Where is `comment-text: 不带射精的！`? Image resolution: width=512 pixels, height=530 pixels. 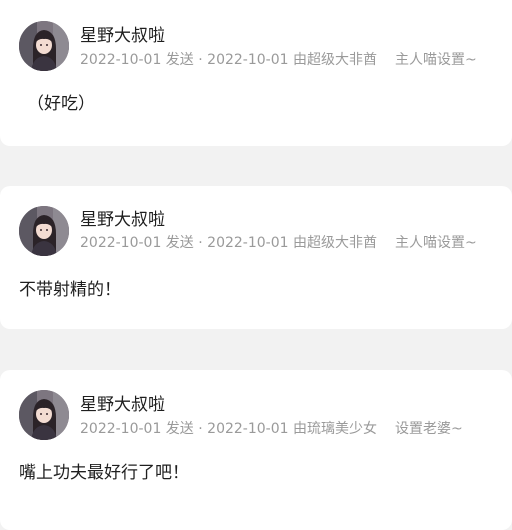 comment-text: 不带射精的！ is located at coordinates (70, 290).